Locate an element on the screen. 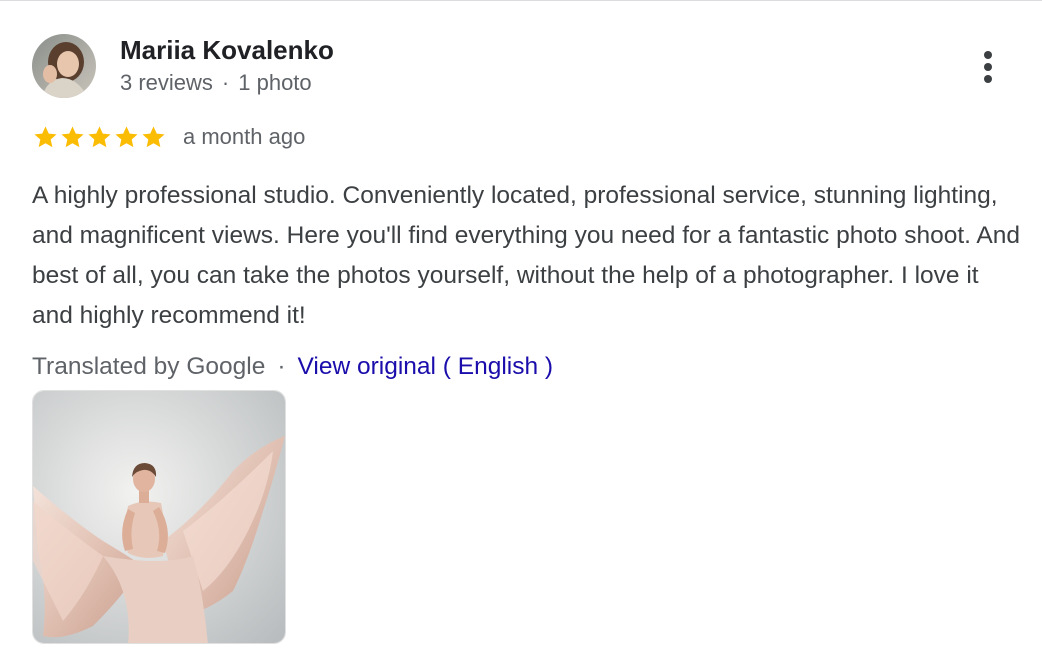 This screenshot has width=1042, height=668. author-photos-count: 1 photo is located at coordinates (275, 82).